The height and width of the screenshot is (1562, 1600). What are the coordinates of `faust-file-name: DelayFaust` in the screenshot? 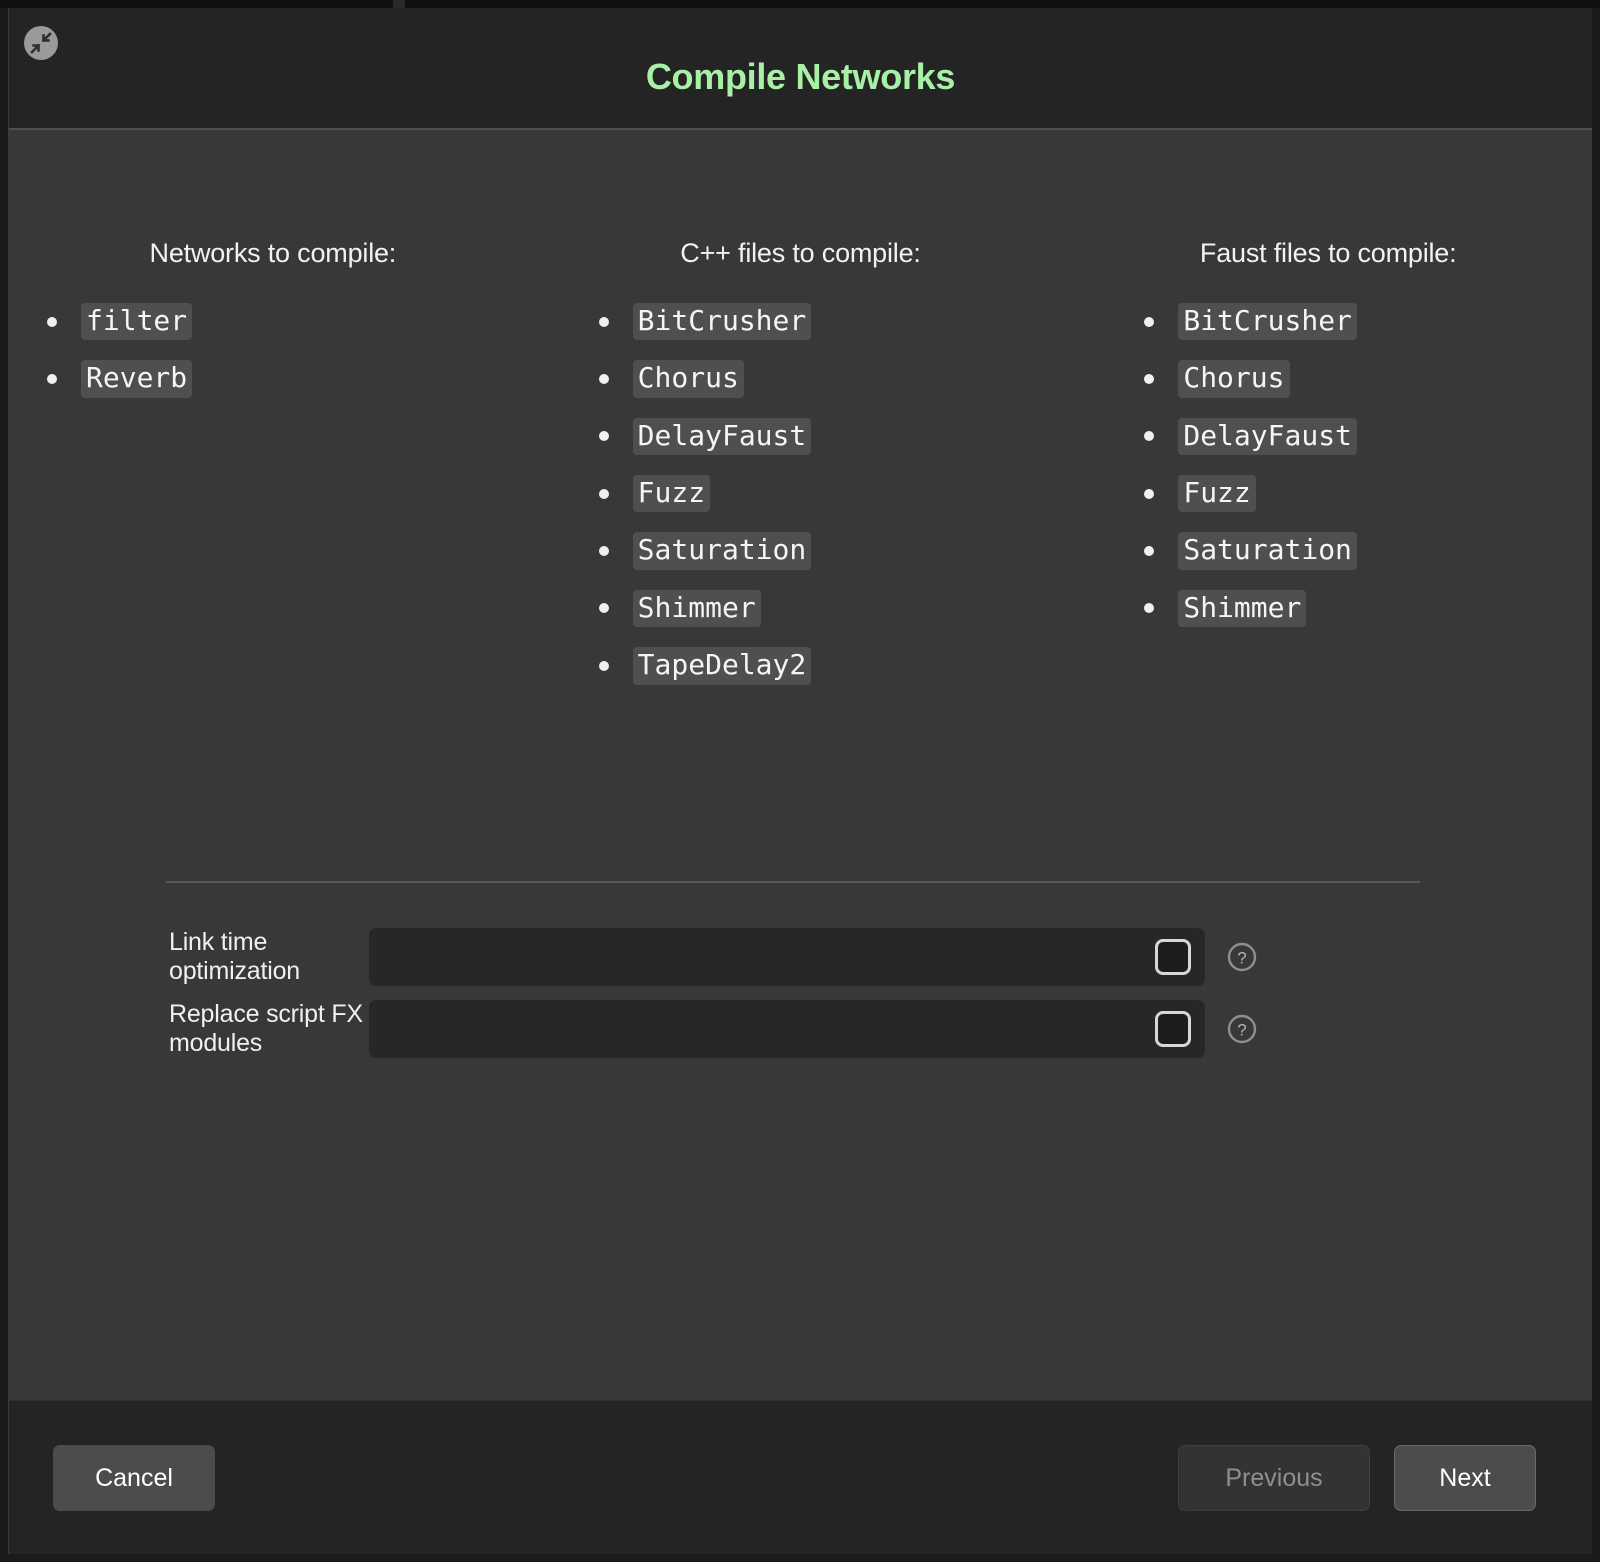 It's located at (1267, 436).